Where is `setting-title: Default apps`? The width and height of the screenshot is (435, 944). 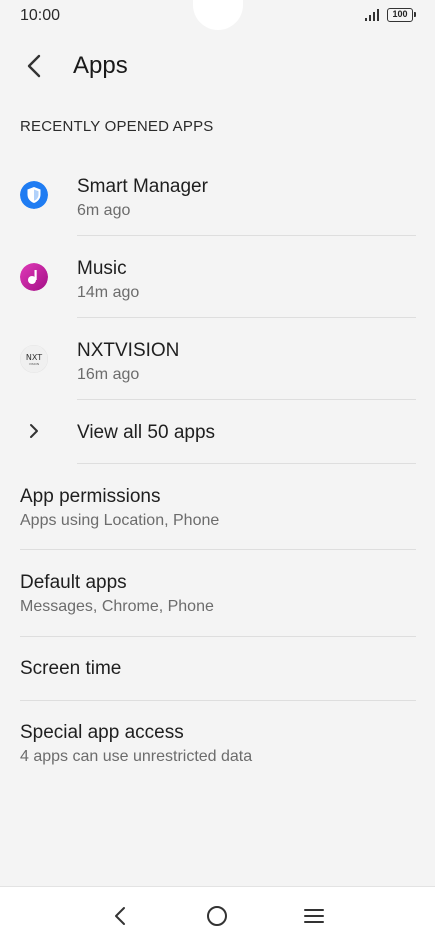 setting-title: Default apps is located at coordinates (73, 582).